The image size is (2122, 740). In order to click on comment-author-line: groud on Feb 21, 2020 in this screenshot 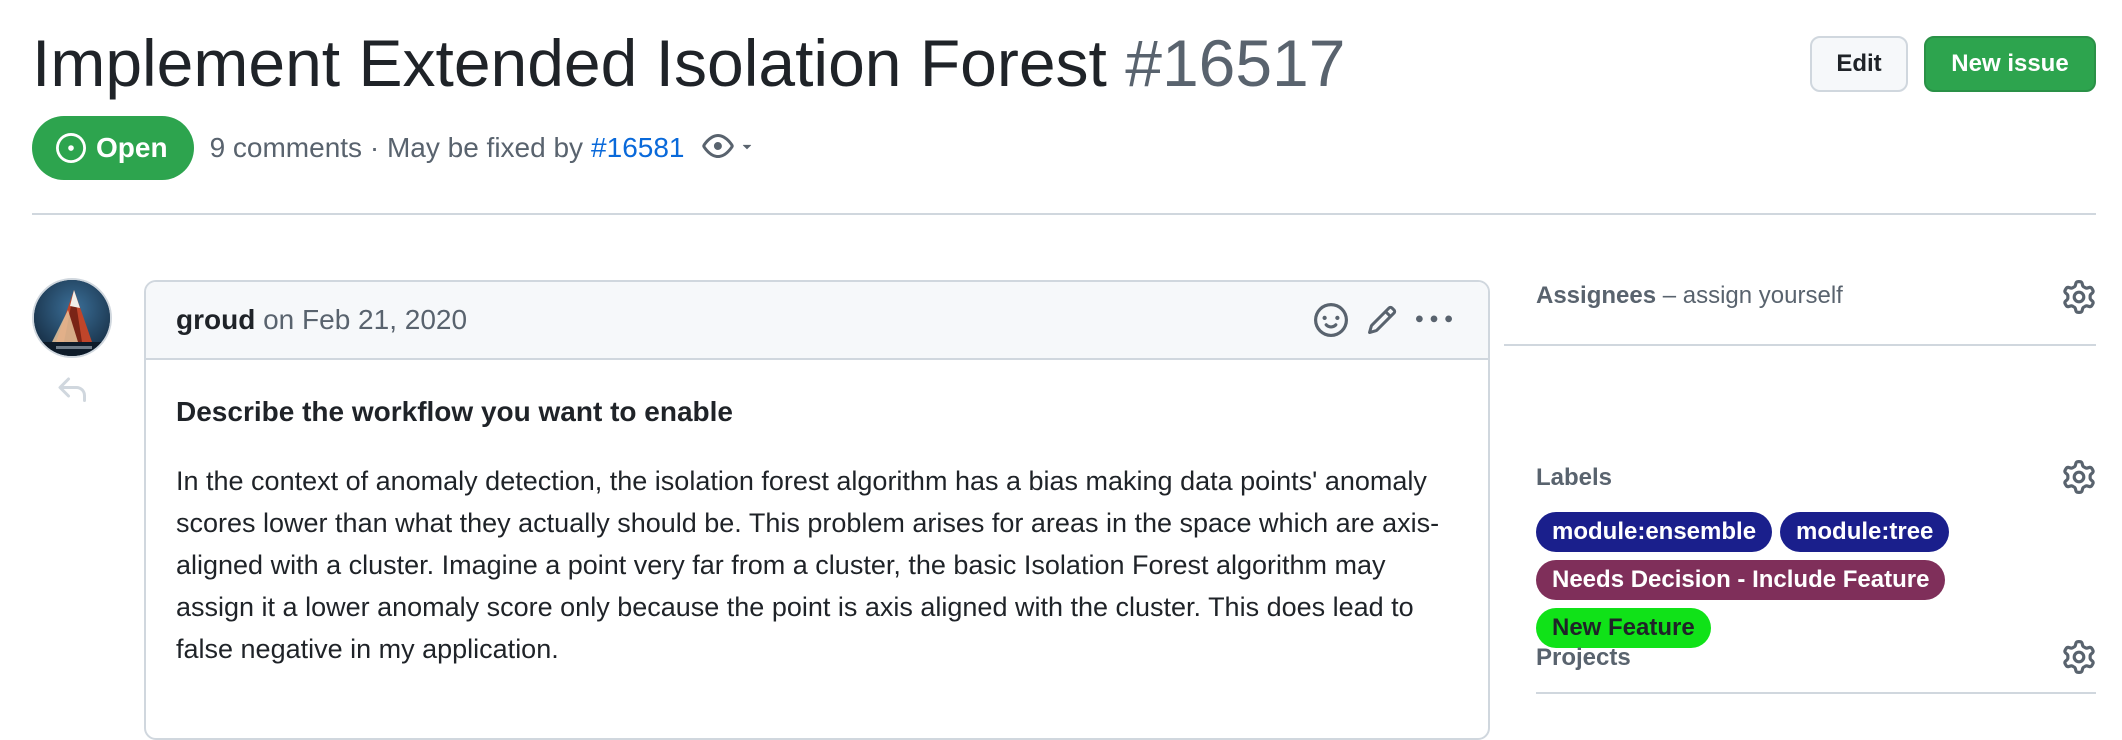, I will do `click(321, 320)`.